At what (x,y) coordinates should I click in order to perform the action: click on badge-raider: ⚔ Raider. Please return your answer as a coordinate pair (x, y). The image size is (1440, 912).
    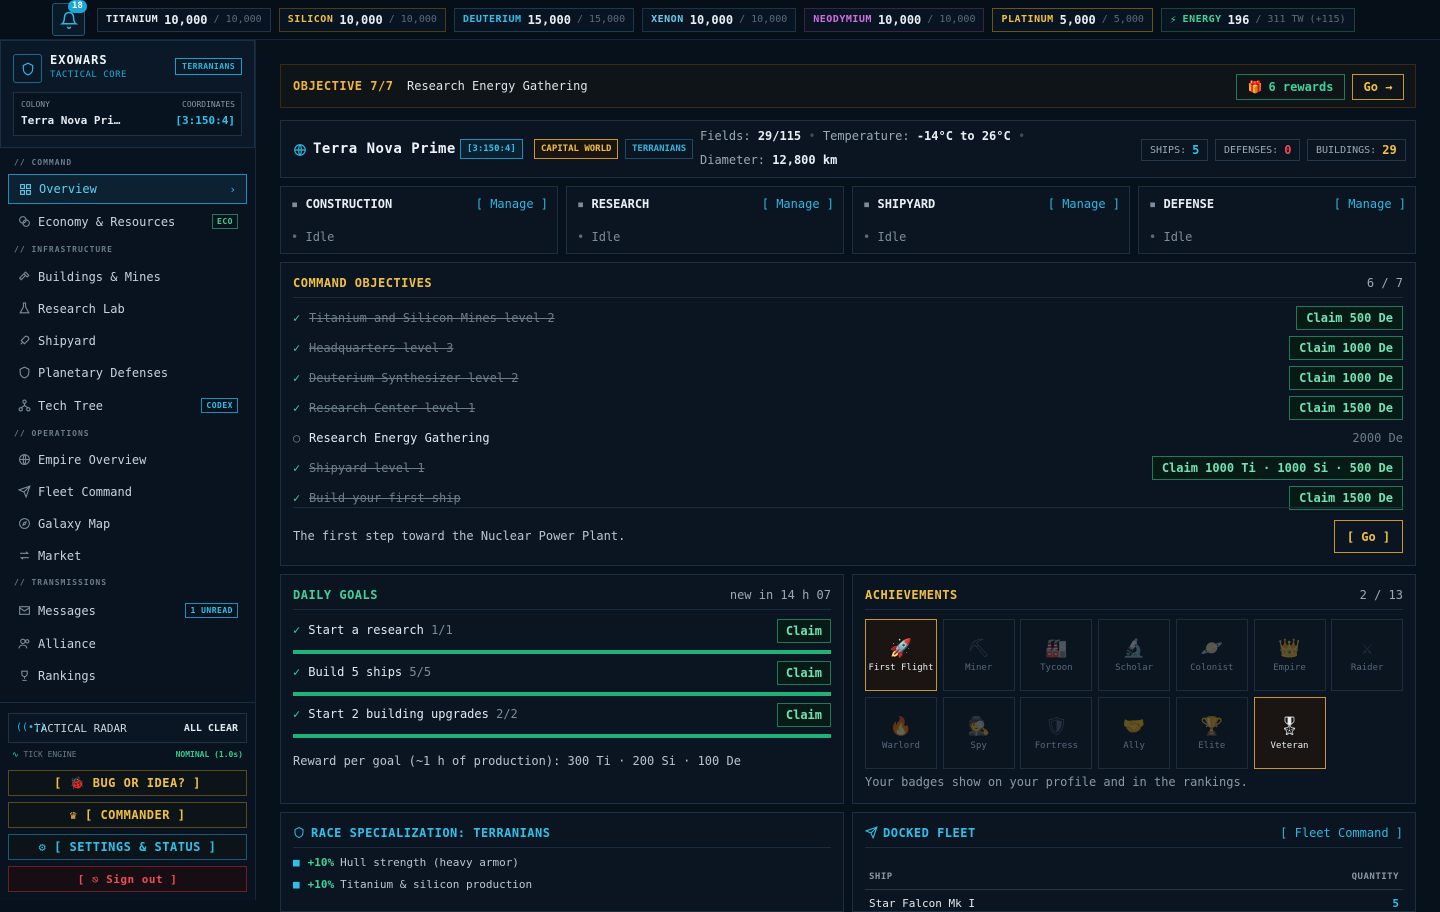
    Looking at the image, I should click on (1367, 655).